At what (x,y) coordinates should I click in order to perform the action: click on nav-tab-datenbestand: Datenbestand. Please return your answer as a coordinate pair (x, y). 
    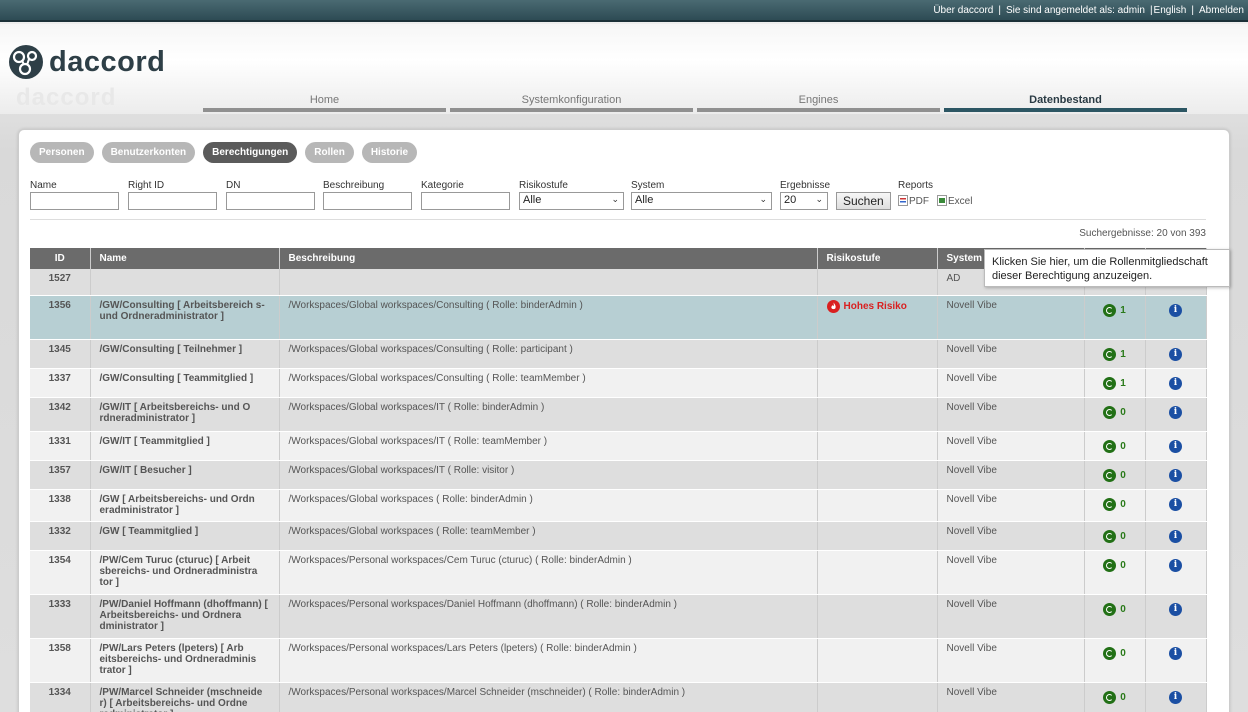
    Looking at the image, I should click on (1065, 102).